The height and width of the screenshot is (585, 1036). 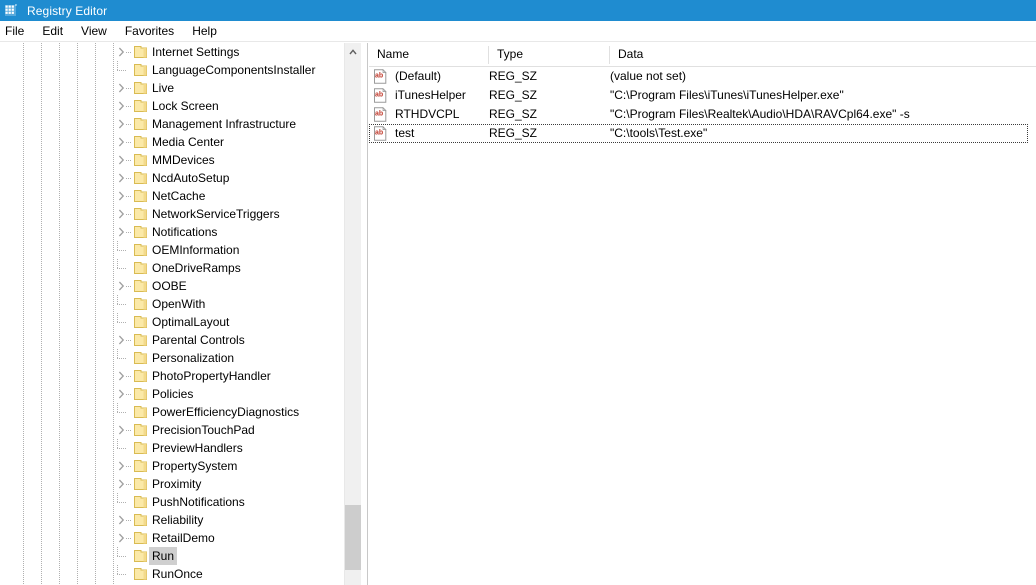 I want to click on tree-item-onedriveramps: OneDriveRamps, so click(x=172, y=268).